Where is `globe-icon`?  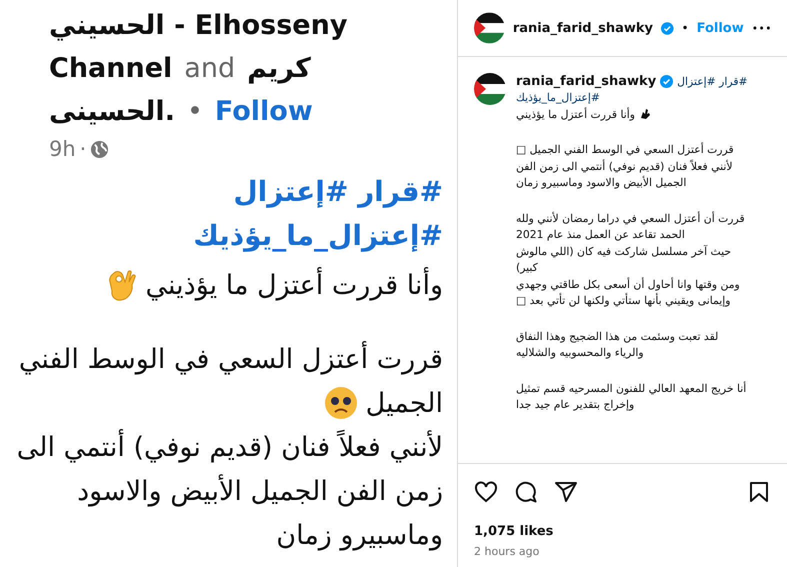 globe-icon is located at coordinates (100, 149).